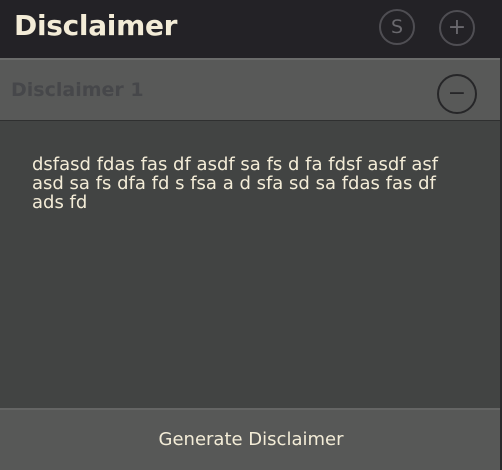 Image resolution: width=502 pixels, height=470 pixels. Describe the element at coordinates (457, 94) in the screenshot. I see `minus-circle-icon: −` at that location.